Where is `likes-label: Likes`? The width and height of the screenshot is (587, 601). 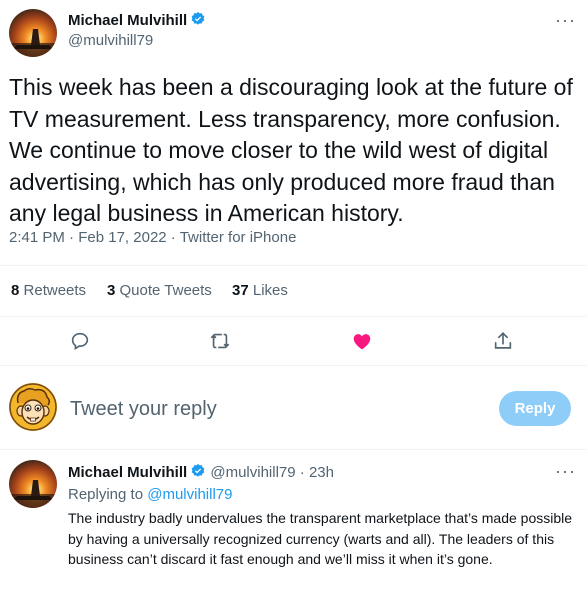 likes-label: Likes is located at coordinates (270, 290).